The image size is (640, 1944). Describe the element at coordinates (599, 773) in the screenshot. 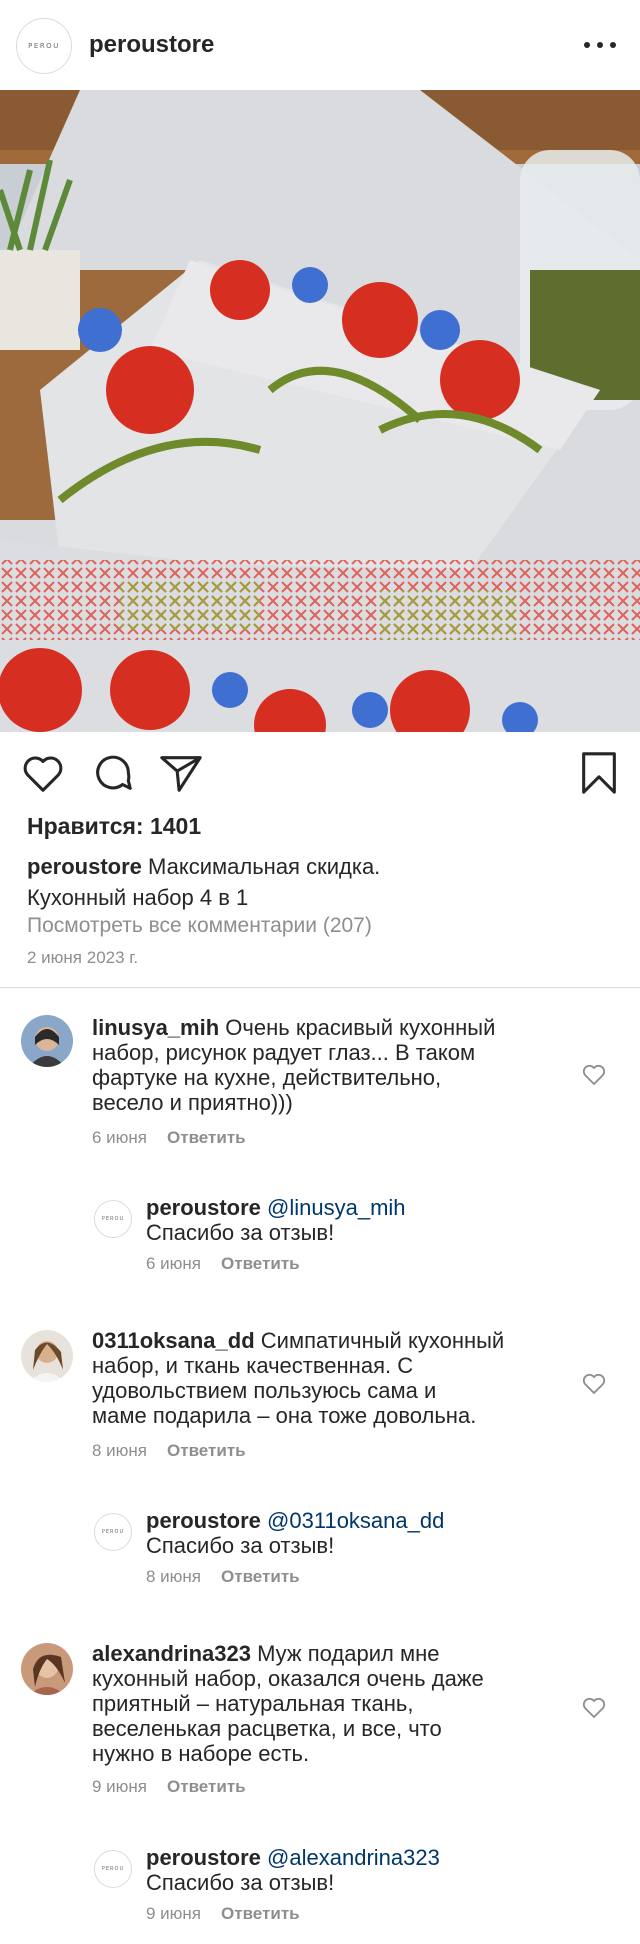

I see `bookmark-icon` at that location.